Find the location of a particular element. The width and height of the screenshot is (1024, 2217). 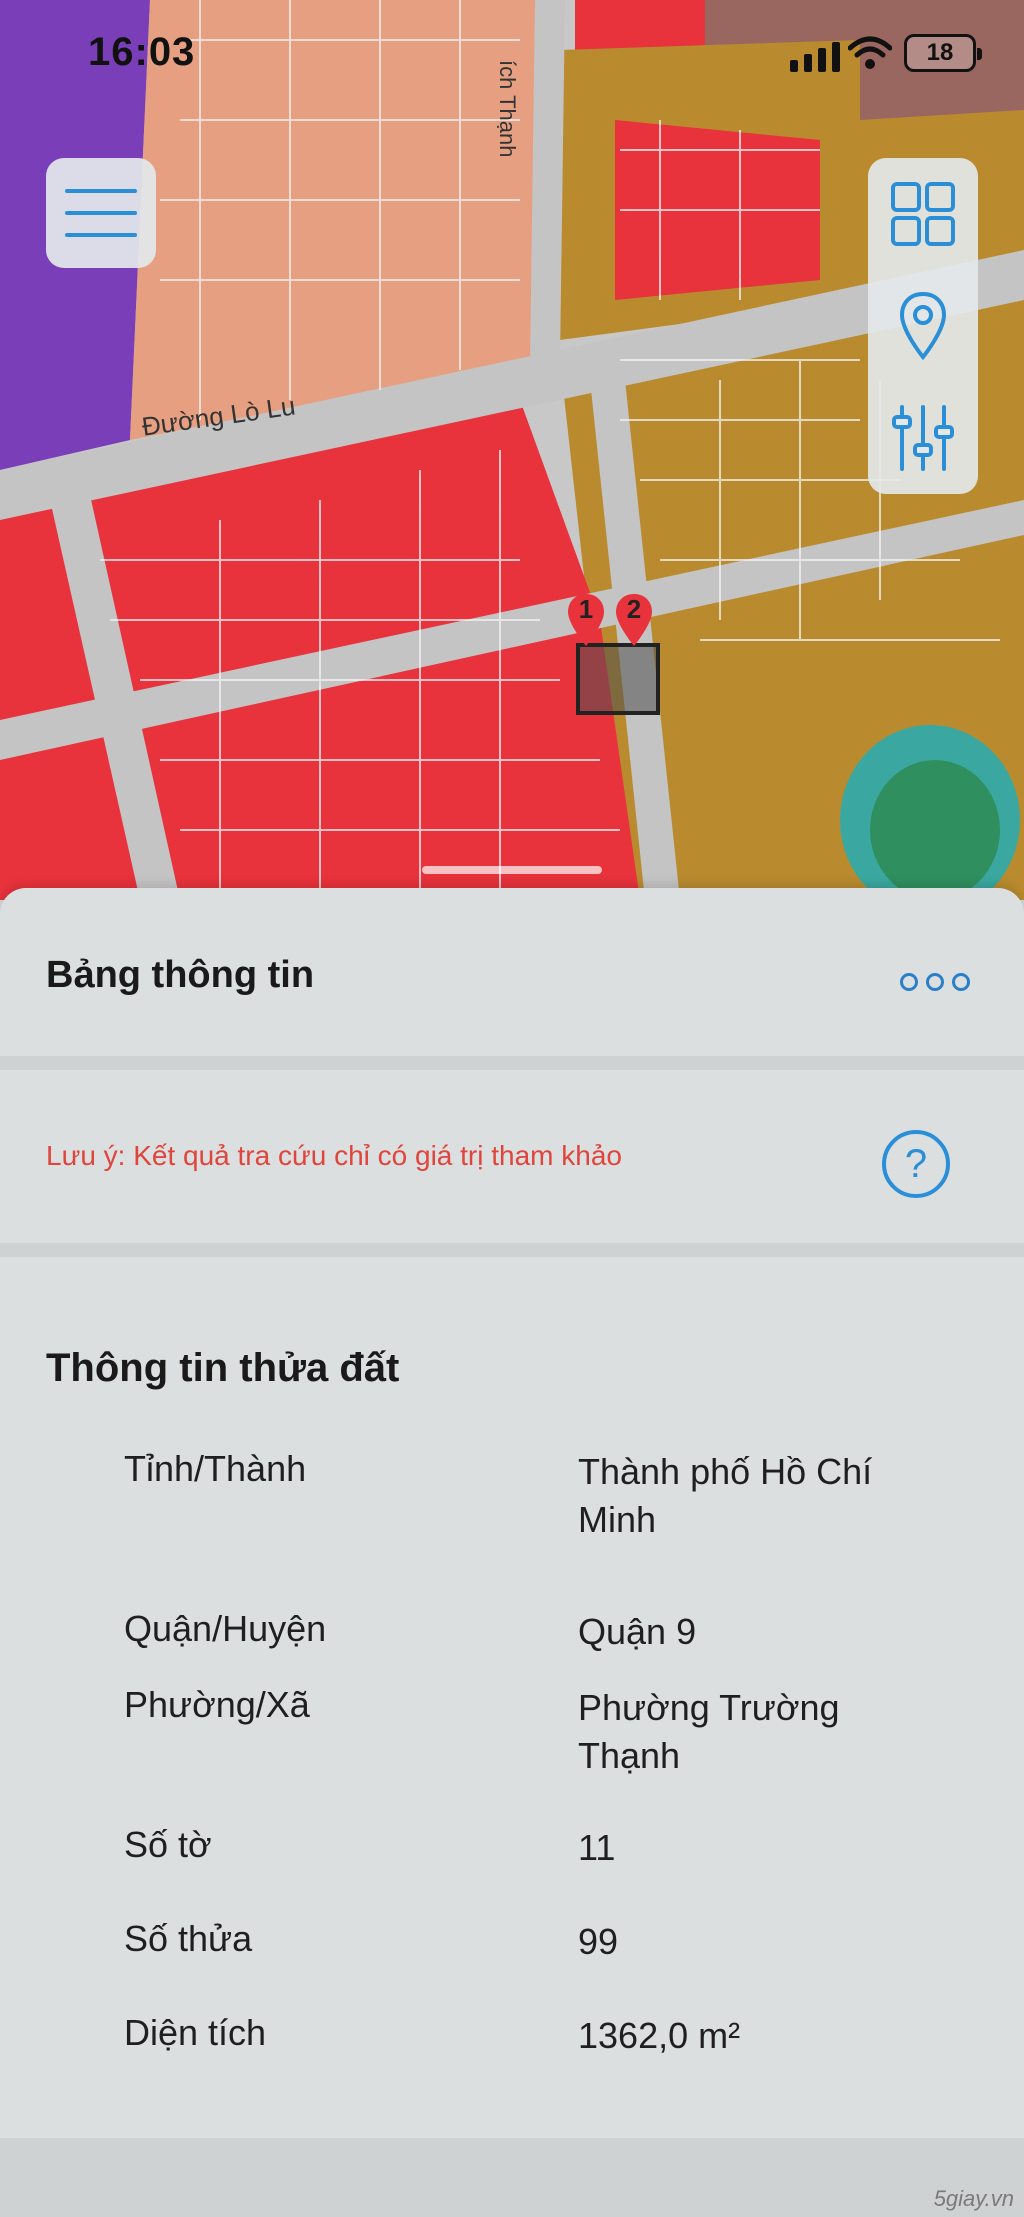

info-value: 99 is located at coordinates (598, 1941).